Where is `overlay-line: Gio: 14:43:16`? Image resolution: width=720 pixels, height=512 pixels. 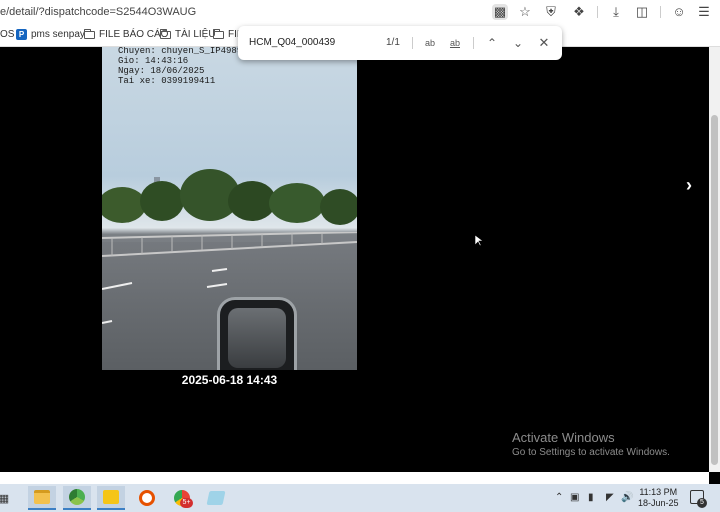 overlay-line: Gio: 14:43:16 is located at coordinates (153, 61).